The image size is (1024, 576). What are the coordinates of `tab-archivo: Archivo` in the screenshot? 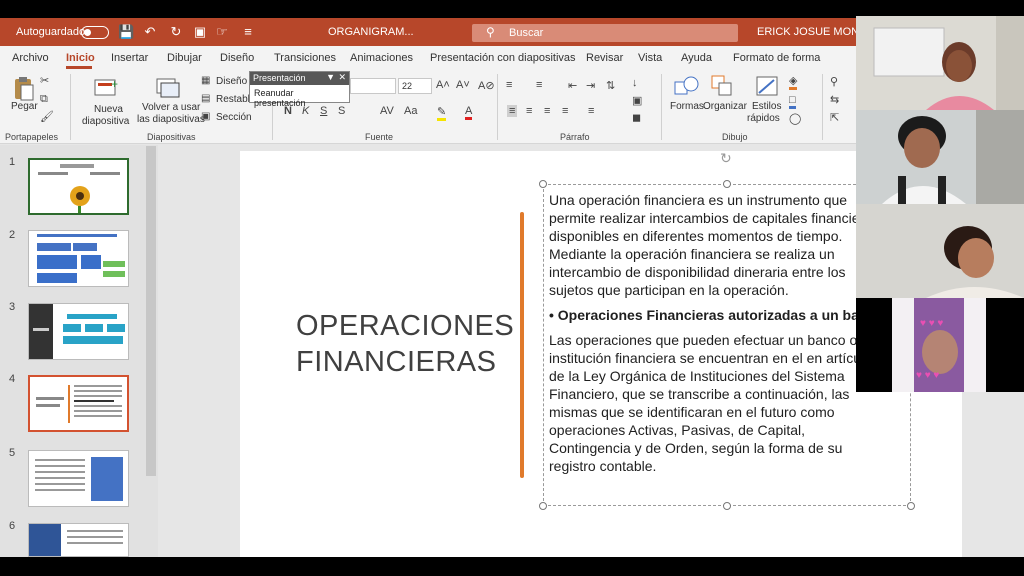 It's located at (30, 58).